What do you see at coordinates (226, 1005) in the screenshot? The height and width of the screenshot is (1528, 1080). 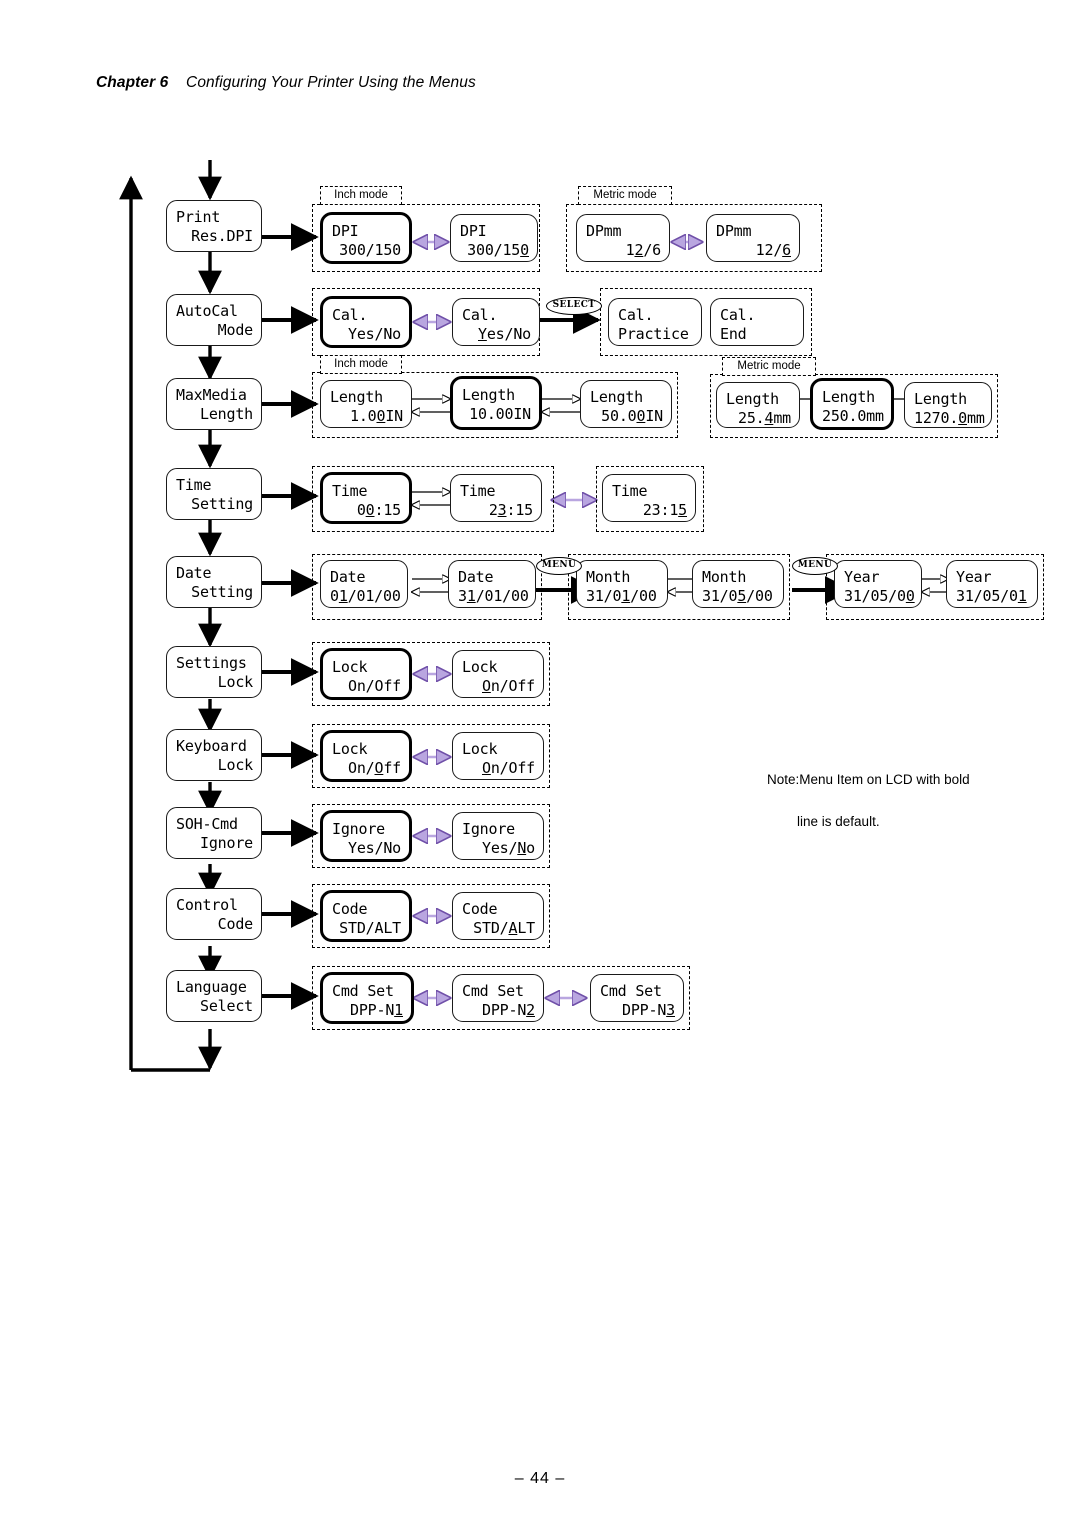 I see `menu-line-2: Select` at bounding box center [226, 1005].